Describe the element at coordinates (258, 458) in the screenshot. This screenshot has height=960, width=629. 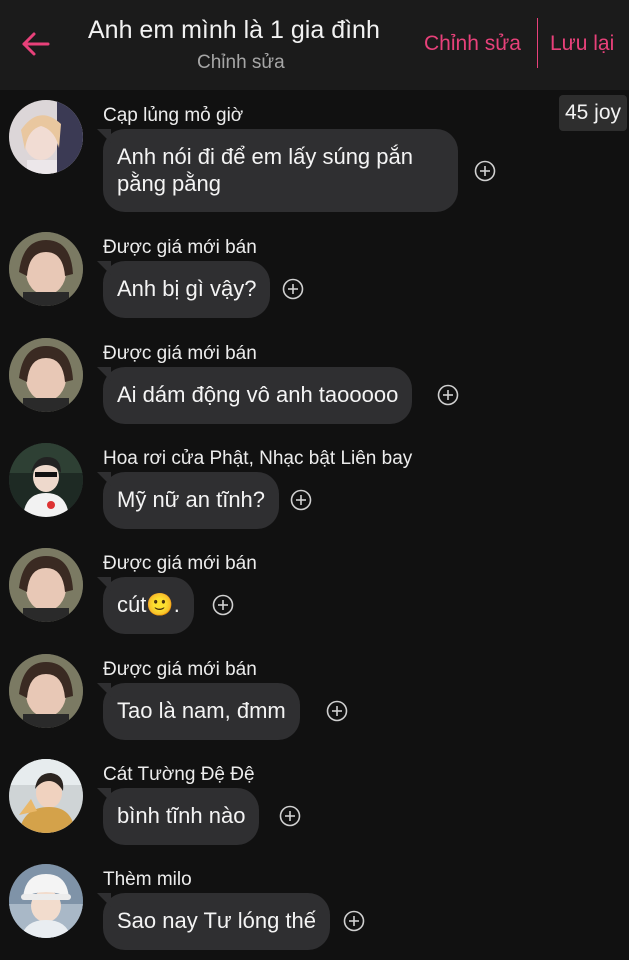
I see `sender-name: Hoa rơi cửa Phật, Nhạc bật Liên bay` at that location.